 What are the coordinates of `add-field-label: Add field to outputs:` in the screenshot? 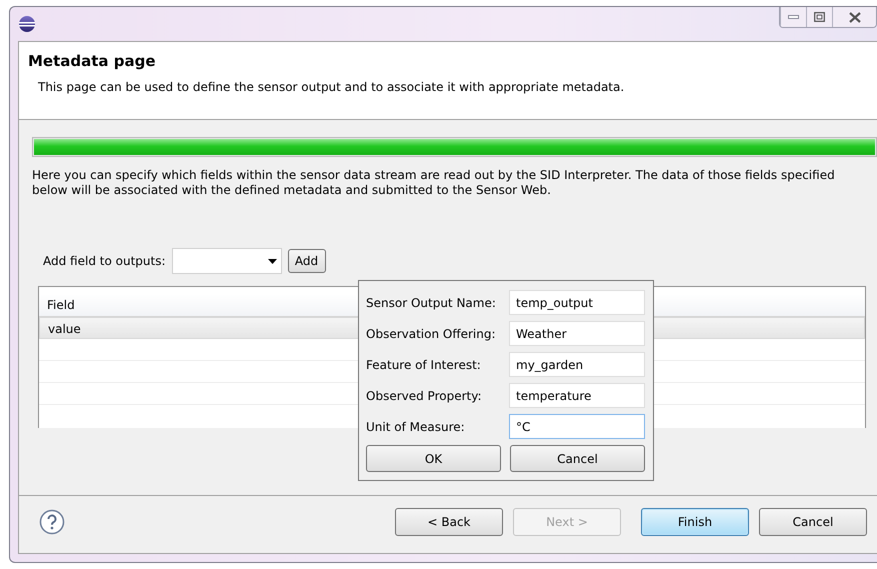 It's located at (104, 261).